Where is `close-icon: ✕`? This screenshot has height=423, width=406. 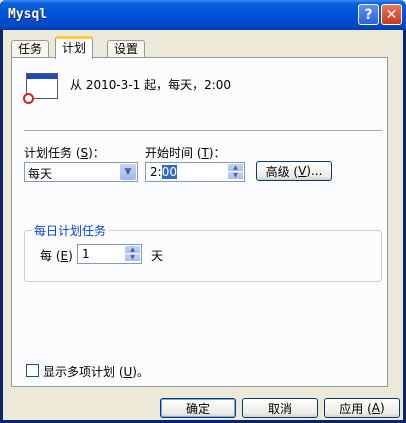
close-icon: ✕ is located at coordinates (391, 14).